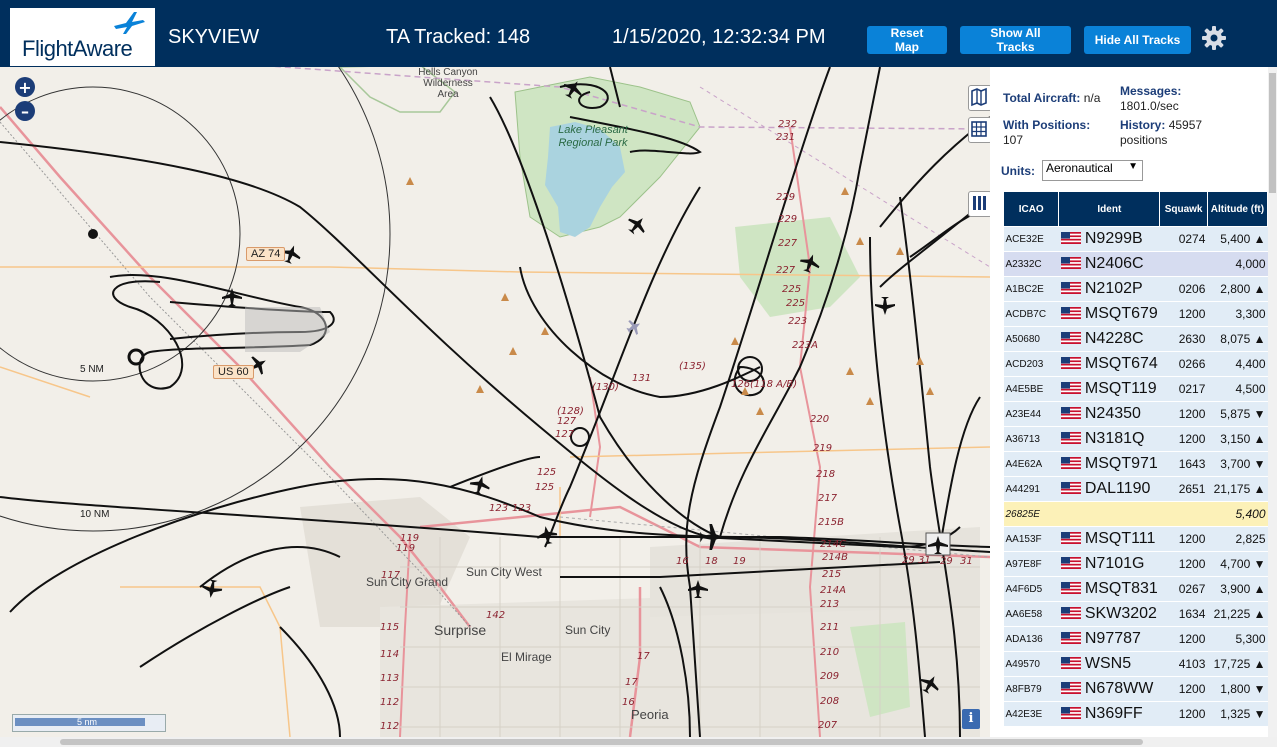  I want to click on map-layer-button, so click(979, 98).